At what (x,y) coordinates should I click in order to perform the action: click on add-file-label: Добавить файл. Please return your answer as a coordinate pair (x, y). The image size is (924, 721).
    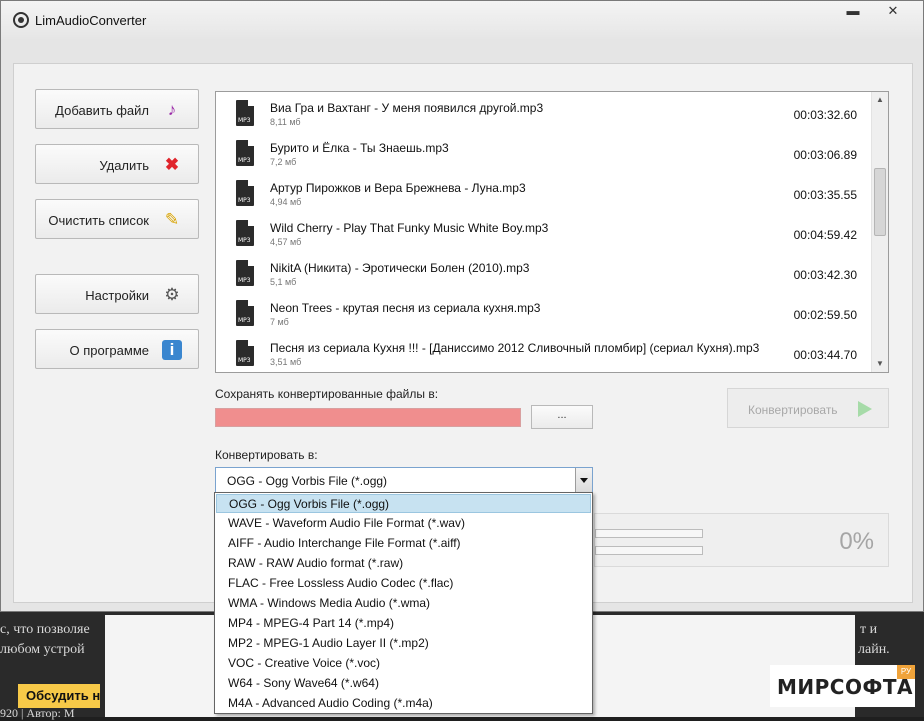
    Looking at the image, I should click on (102, 110).